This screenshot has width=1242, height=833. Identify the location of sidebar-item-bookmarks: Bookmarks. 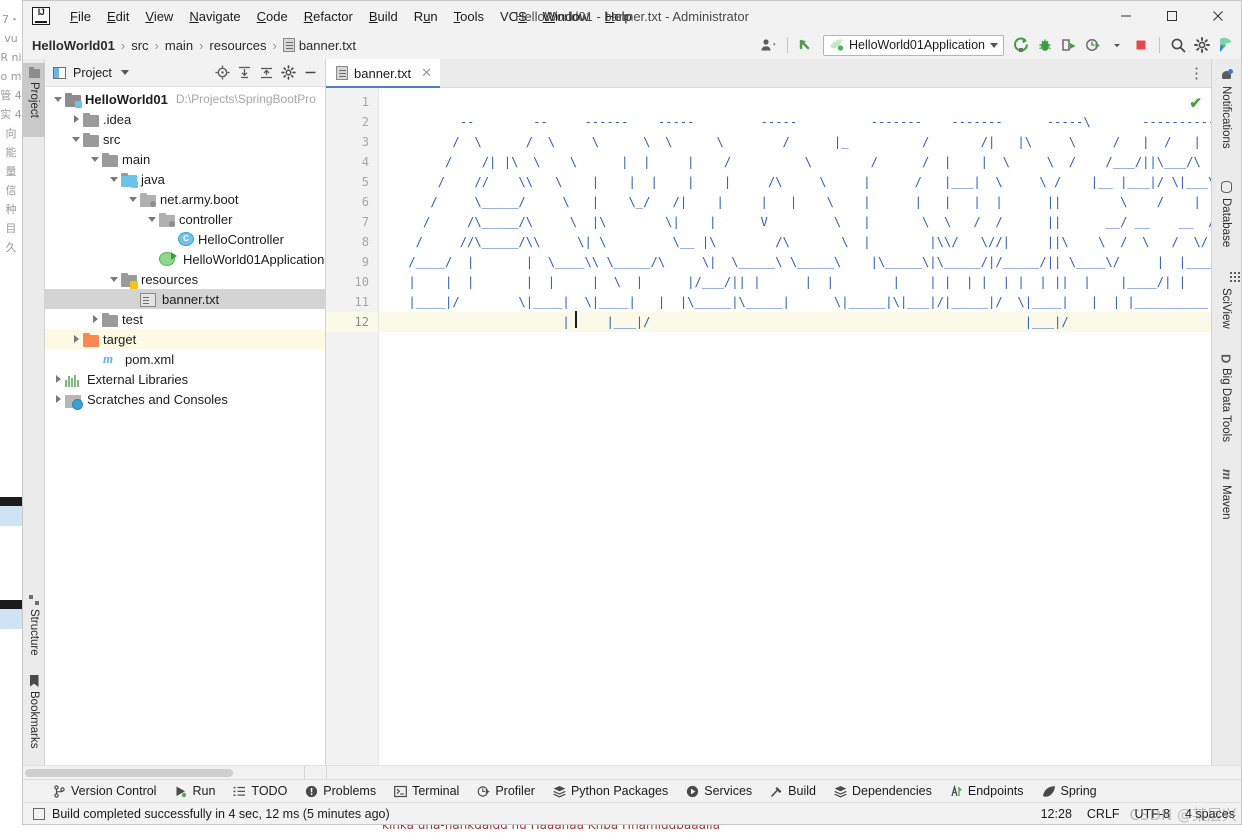
(34, 713).